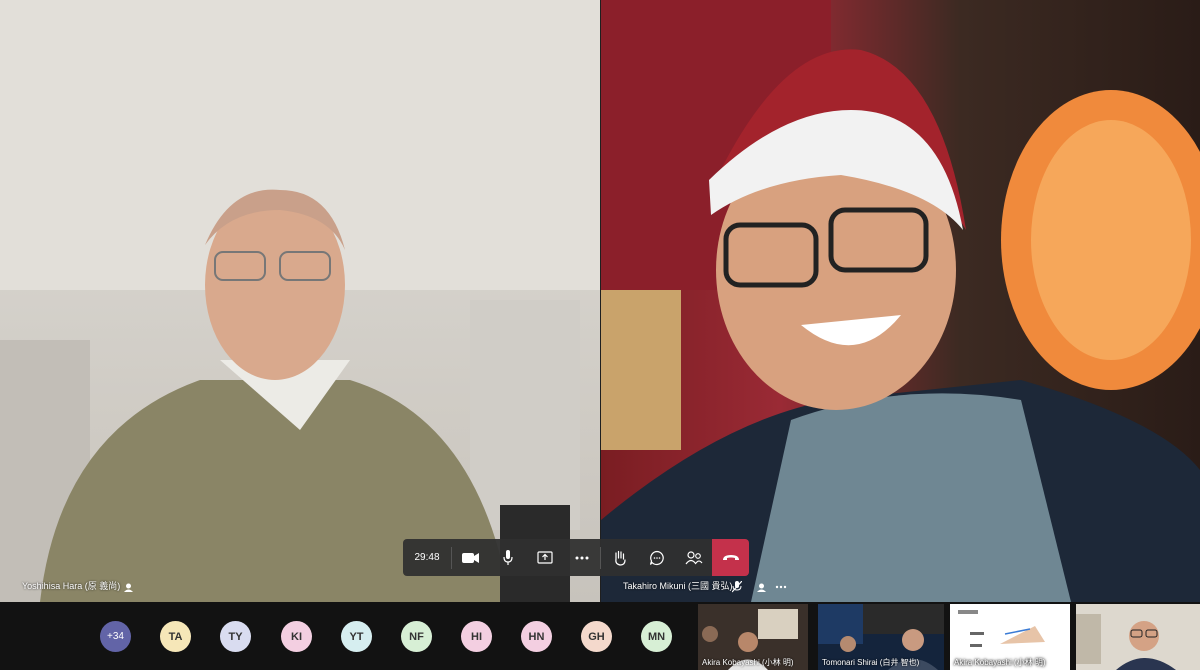 This screenshot has width=1200, height=670. I want to click on call-timer: 29:48, so click(427, 557).